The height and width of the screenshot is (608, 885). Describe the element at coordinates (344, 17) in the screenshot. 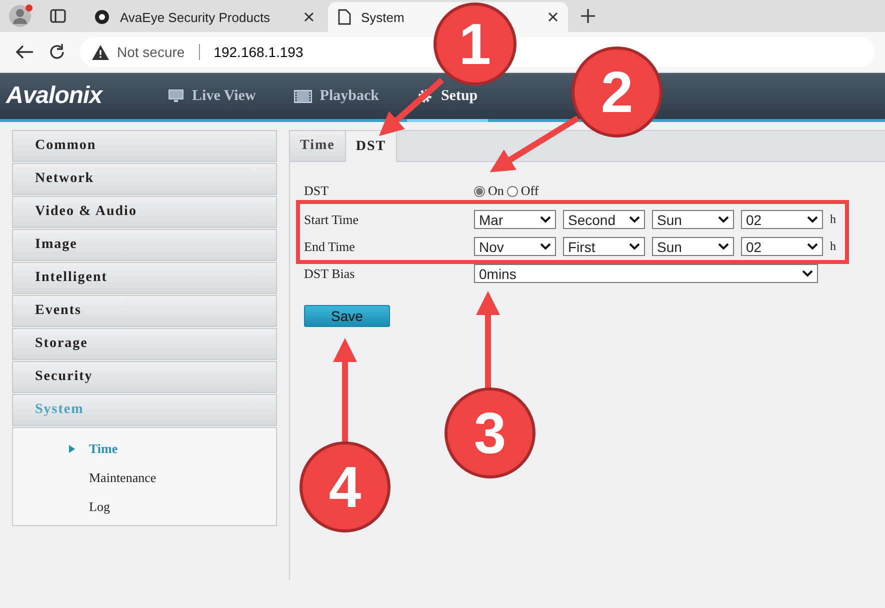

I see `page-icon` at that location.